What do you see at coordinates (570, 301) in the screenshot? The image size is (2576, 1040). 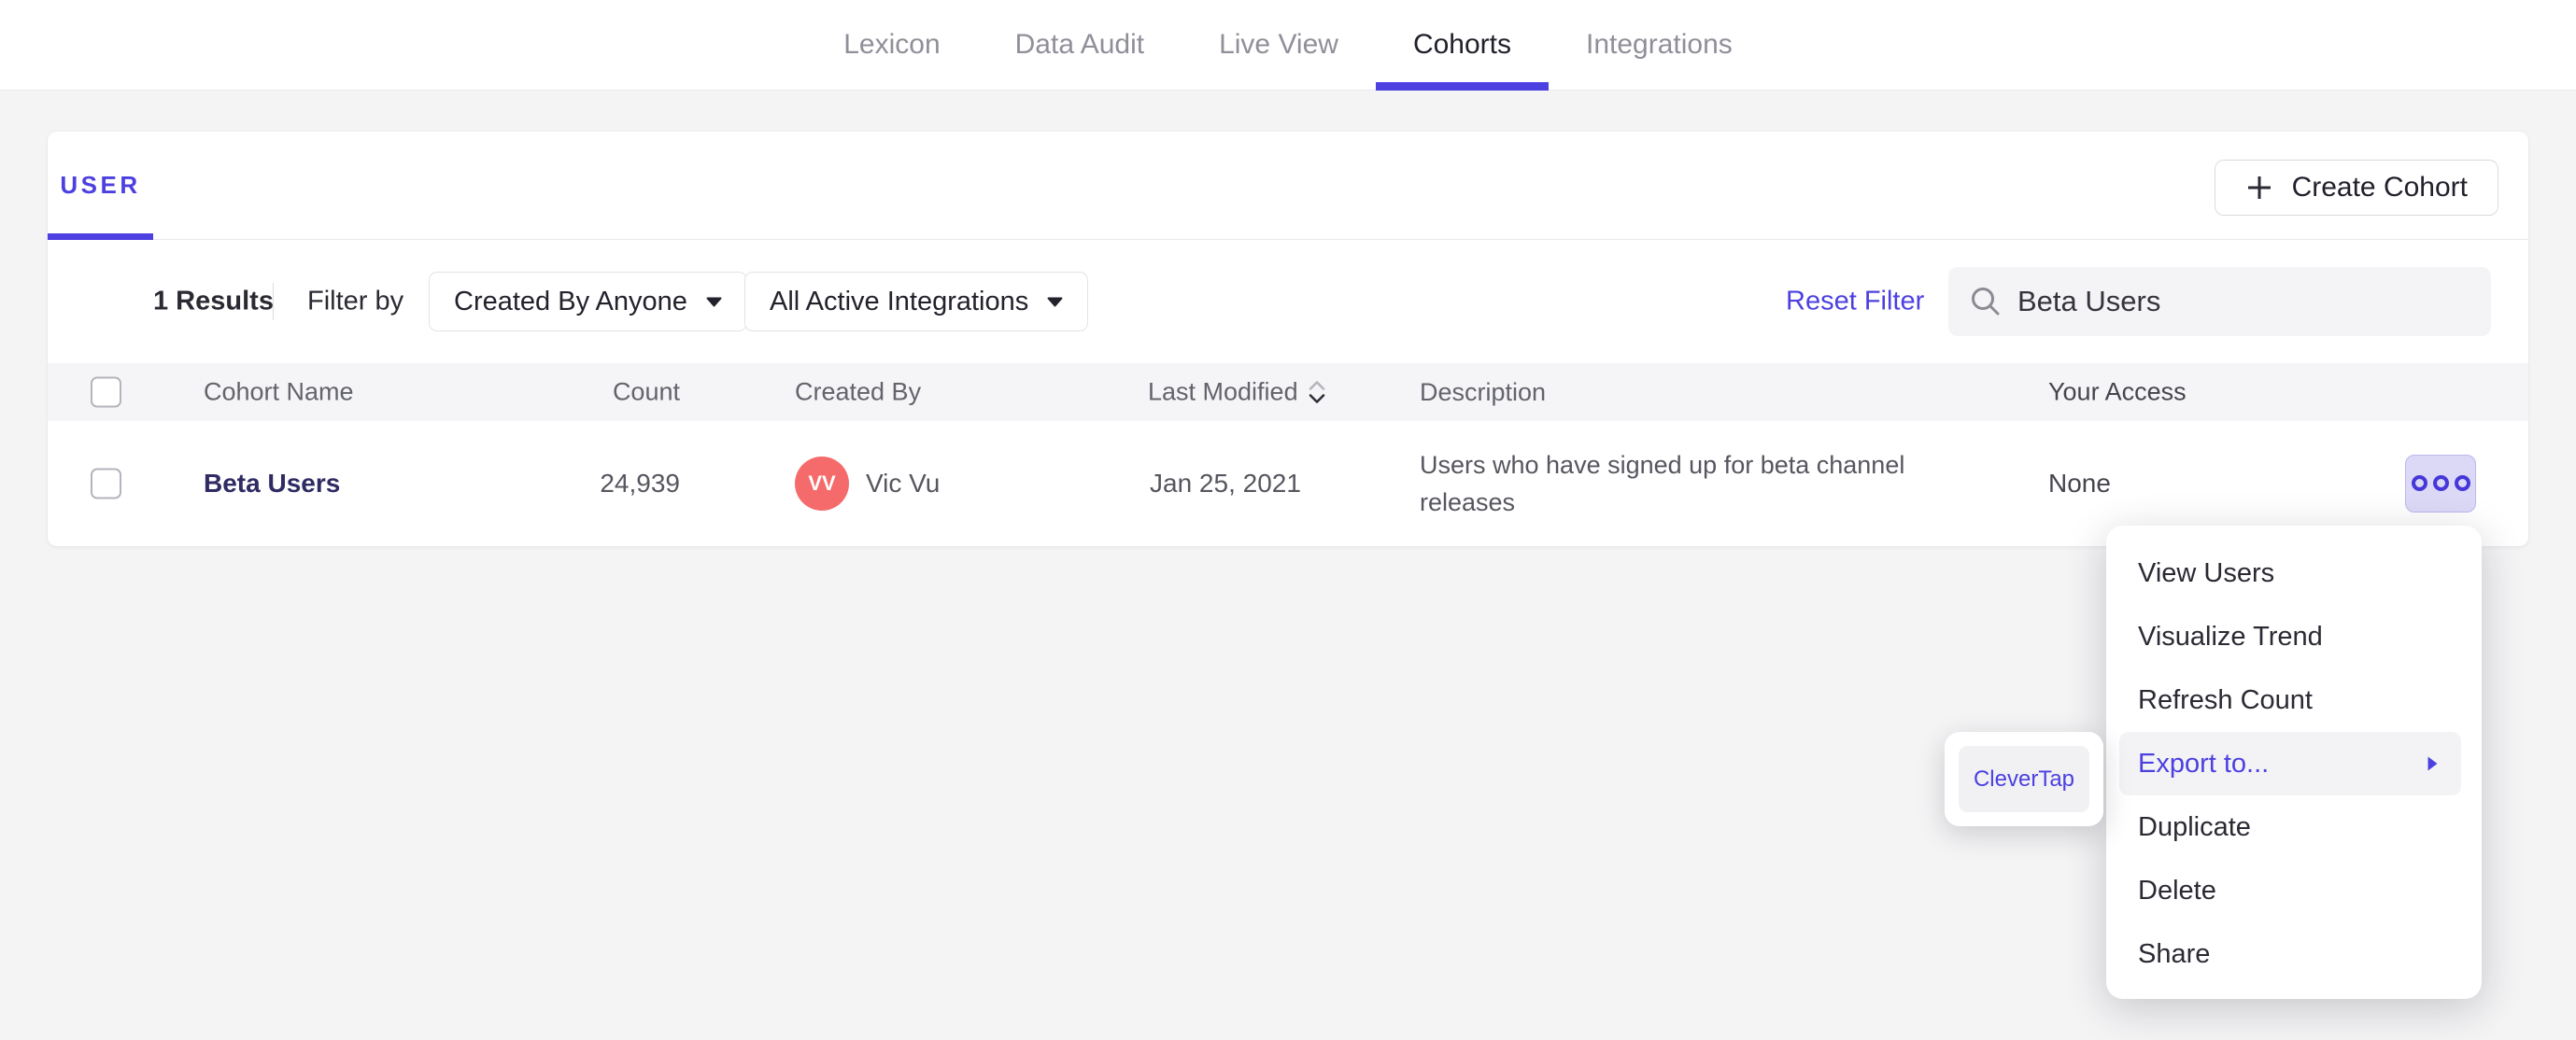 I see `created-by-value: Created By Anyone` at bounding box center [570, 301].